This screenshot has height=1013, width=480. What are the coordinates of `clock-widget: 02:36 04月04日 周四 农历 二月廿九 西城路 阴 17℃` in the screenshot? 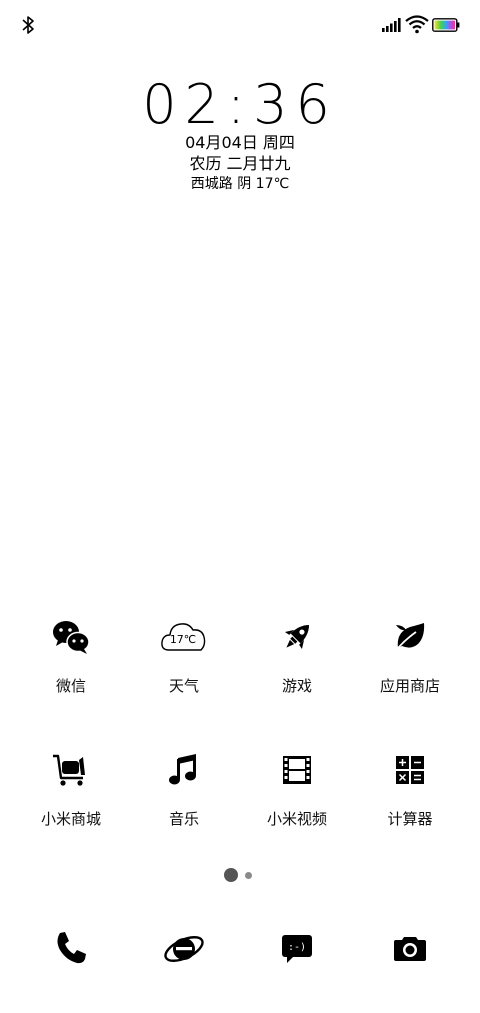 It's located at (240, 135).